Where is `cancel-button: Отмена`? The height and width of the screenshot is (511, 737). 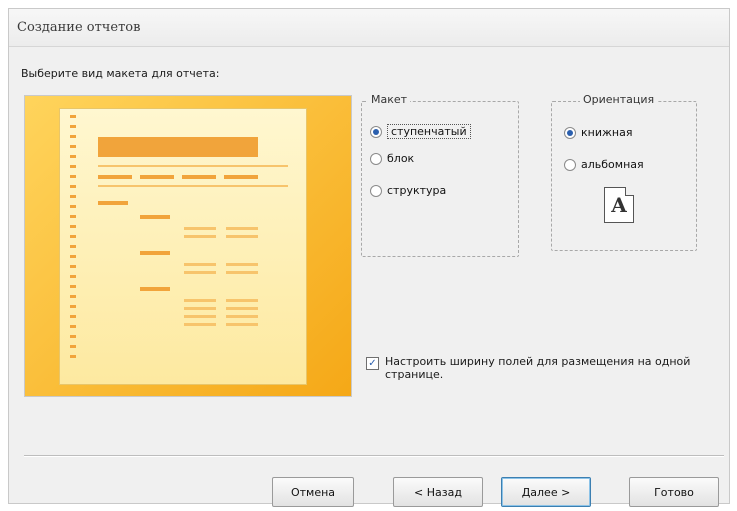
cancel-button: Отмена is located at coordinates (313, 492).